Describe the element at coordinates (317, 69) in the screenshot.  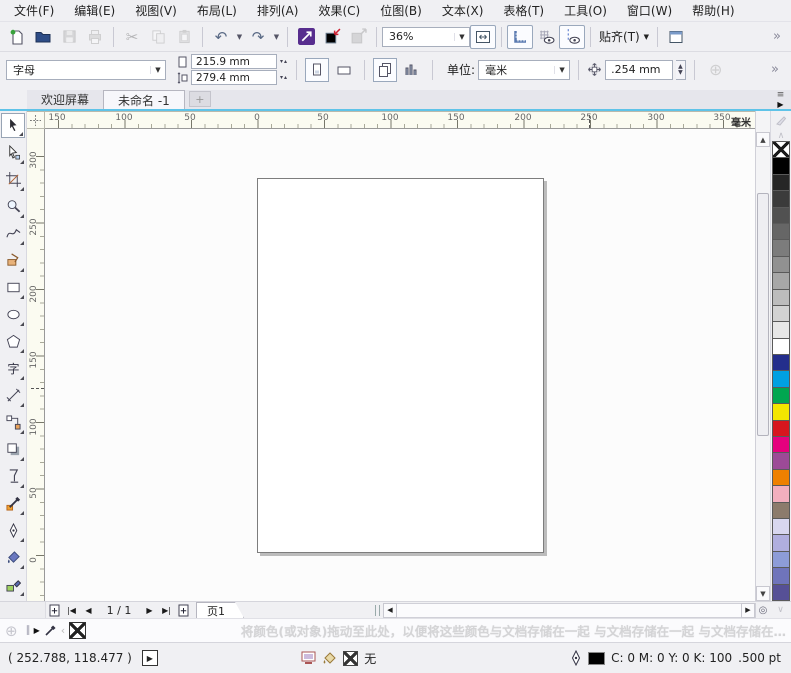
I see `portrait-button` at that location.